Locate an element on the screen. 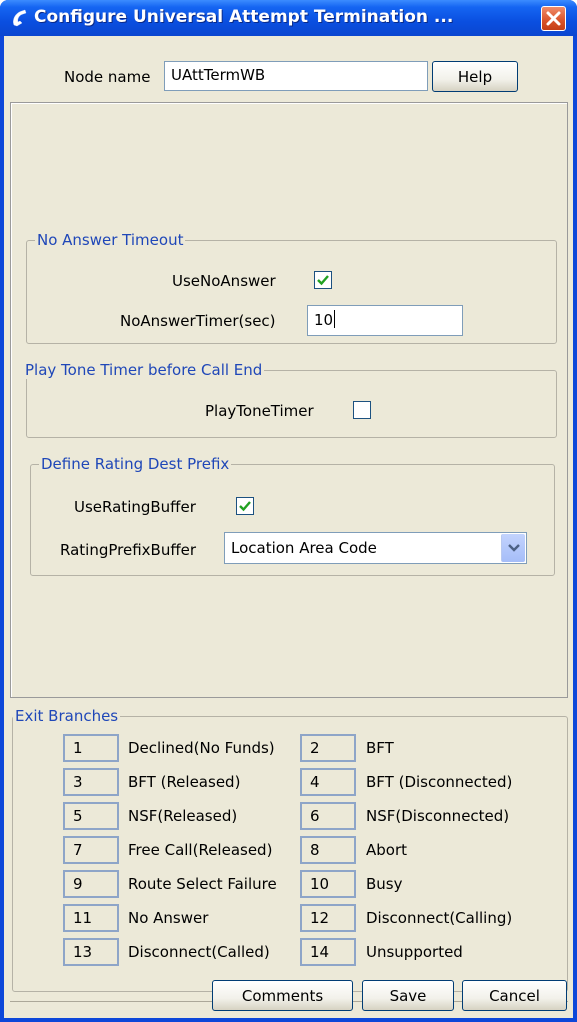 The width and height of the screenshot is (577, 1022). rating-prefix-selected: Location Area Code is located at coordinates (304, 548).